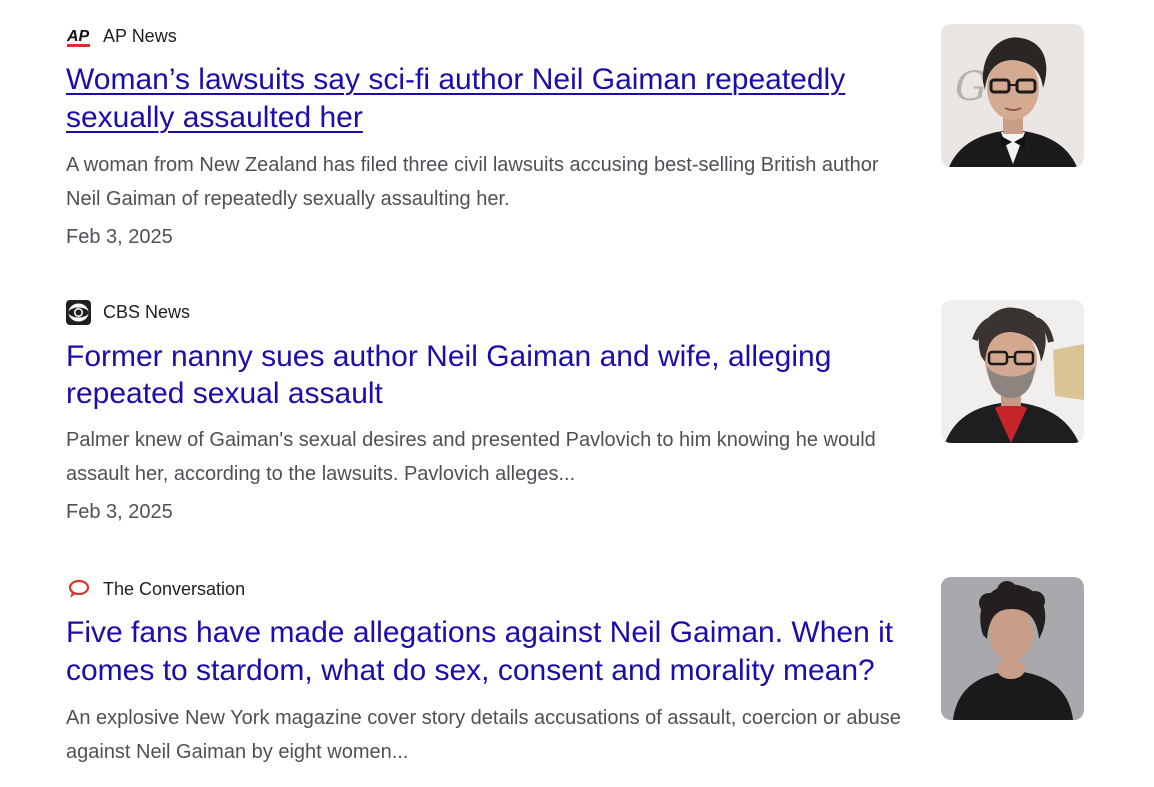 Image resolution: width=1154 pixels, height=787 pixels. Describe the element at coordinates (492, 36) in the screenshot. I see `news-source: AP AP News` at that location.